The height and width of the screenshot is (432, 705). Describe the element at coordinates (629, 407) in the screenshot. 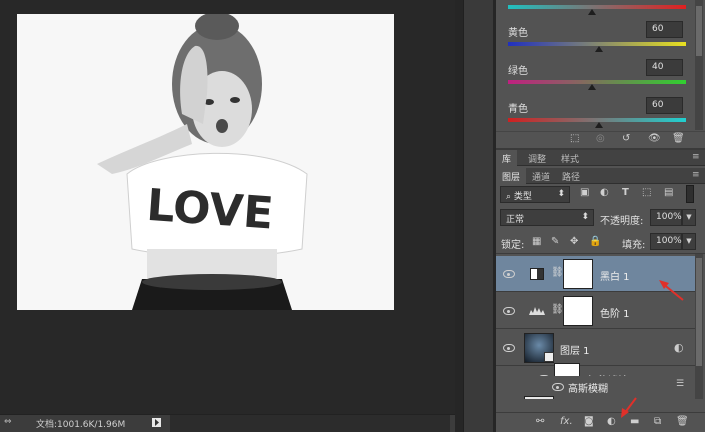

I see `red-arrow-pointing-to-adjustment-button` at that location.